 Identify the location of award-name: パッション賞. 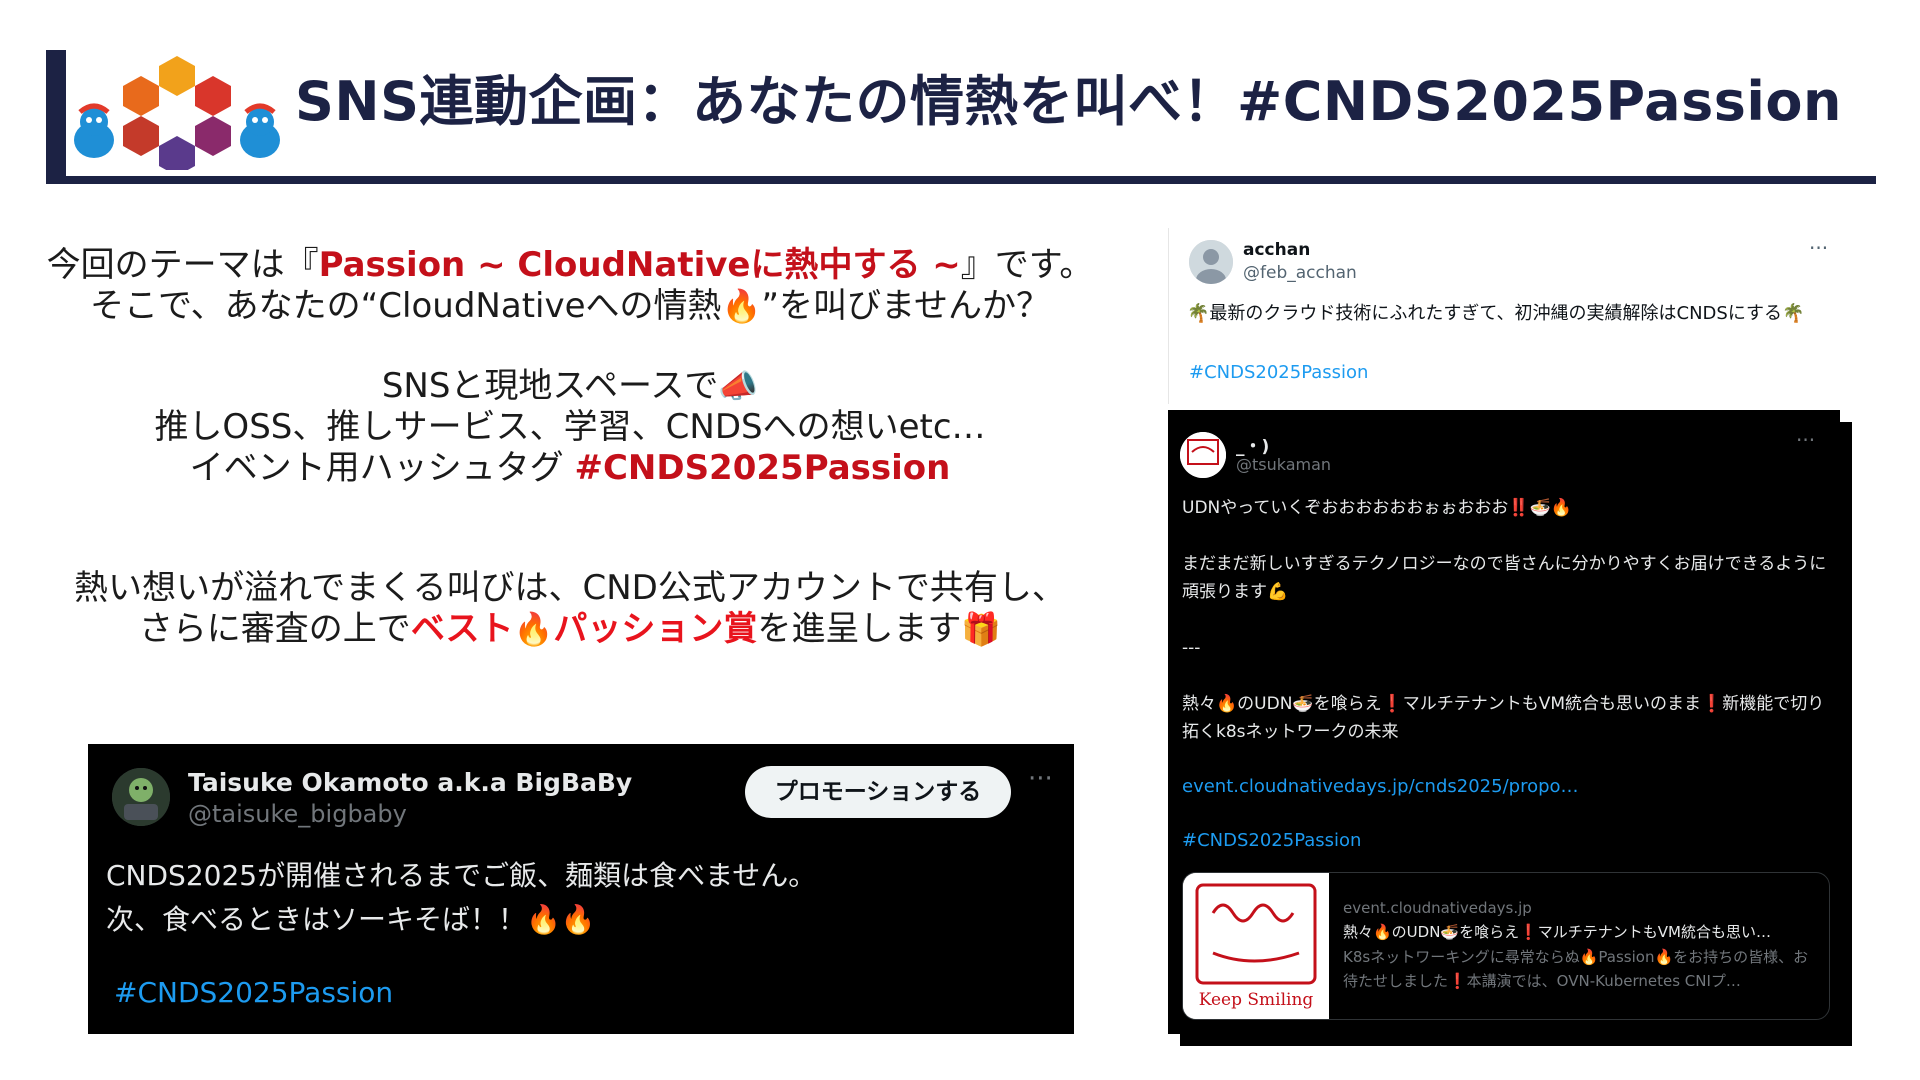
(655, 629).